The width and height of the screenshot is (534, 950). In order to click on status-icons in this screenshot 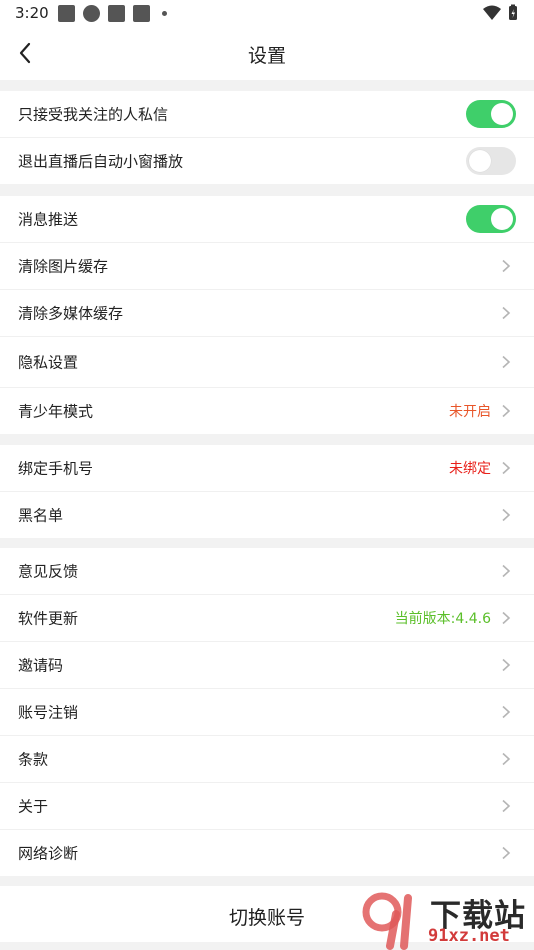, I will do `click(501, 15)`.